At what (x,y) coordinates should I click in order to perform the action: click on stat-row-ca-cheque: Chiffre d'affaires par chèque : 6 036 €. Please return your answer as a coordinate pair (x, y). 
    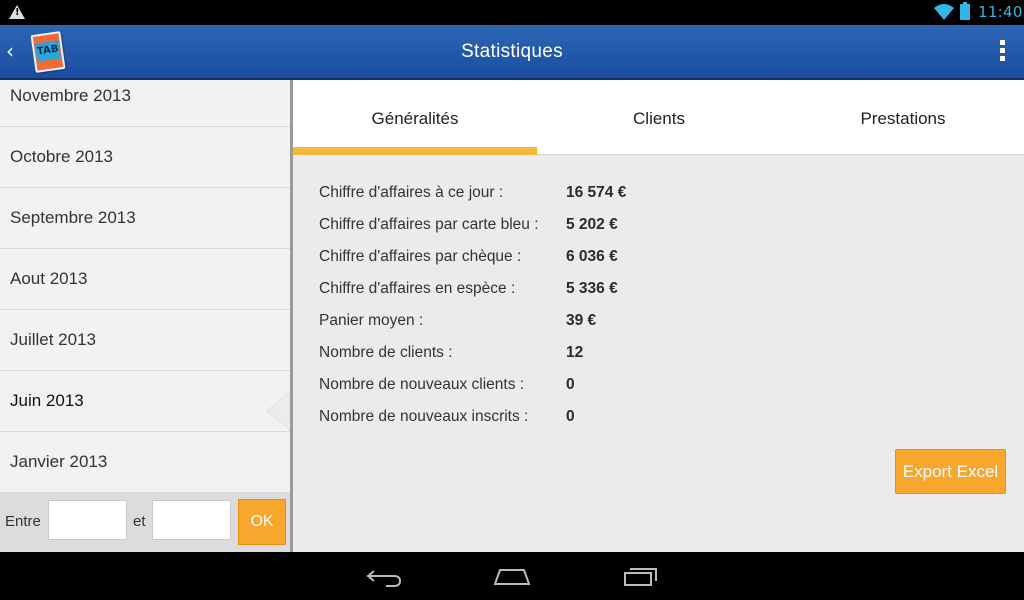
    Looking at the image, I should click on (519, 264).